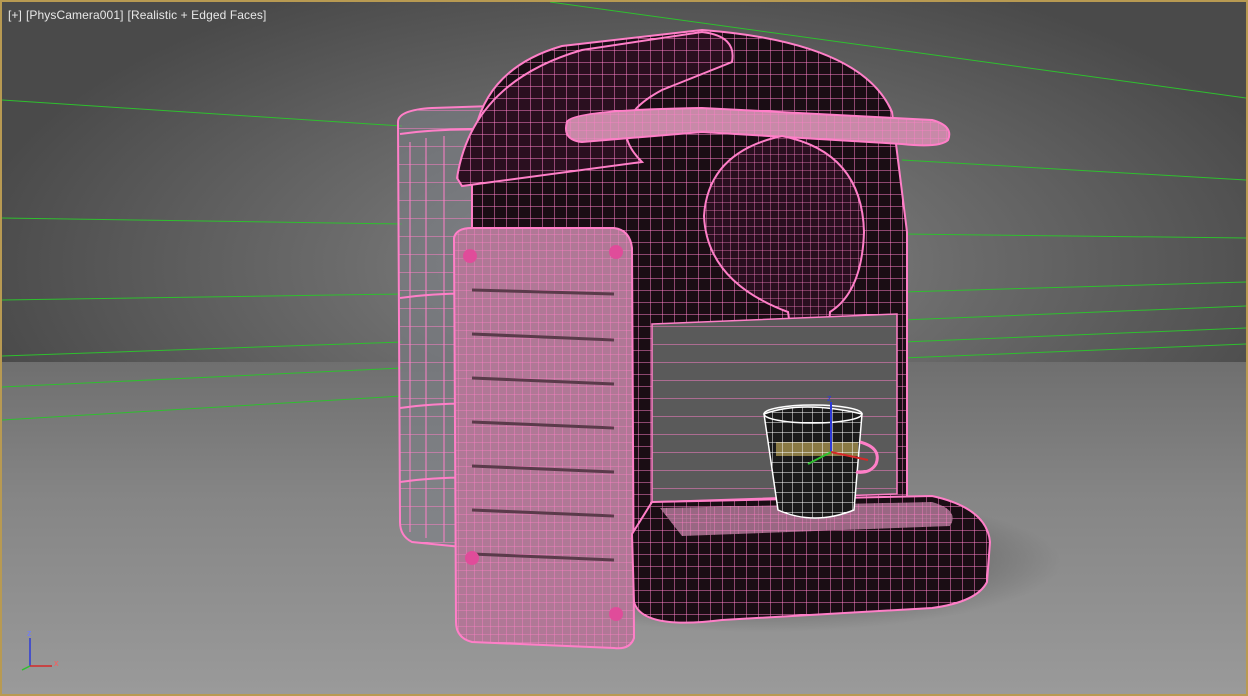  Describe the element at coordinates (41, 651) in the screenshot. I see `axis-gizmo: z x` at that location.